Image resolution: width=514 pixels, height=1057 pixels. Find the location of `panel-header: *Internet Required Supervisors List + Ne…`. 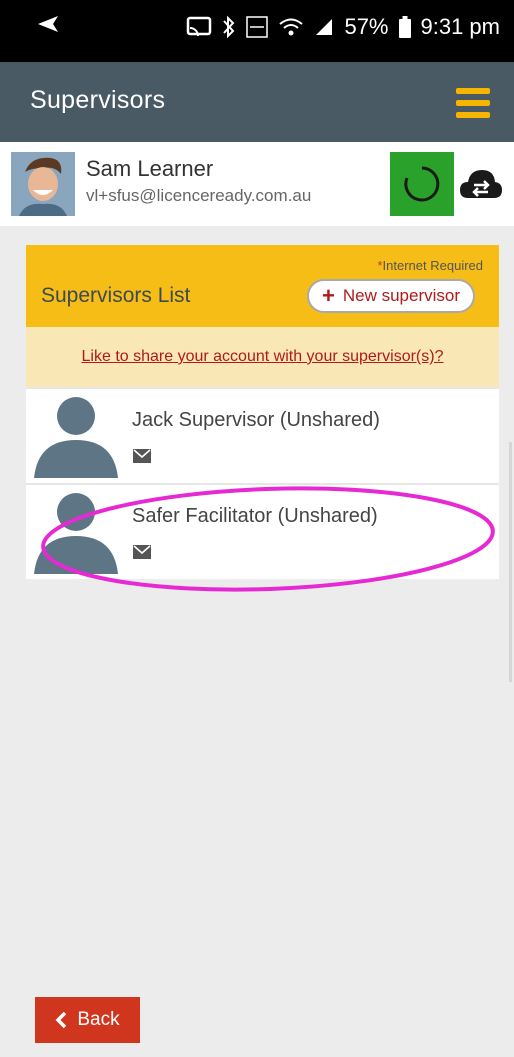

panel-header: *Internet Required Supervisors List + Ne… is located at coordinates (262, 286).